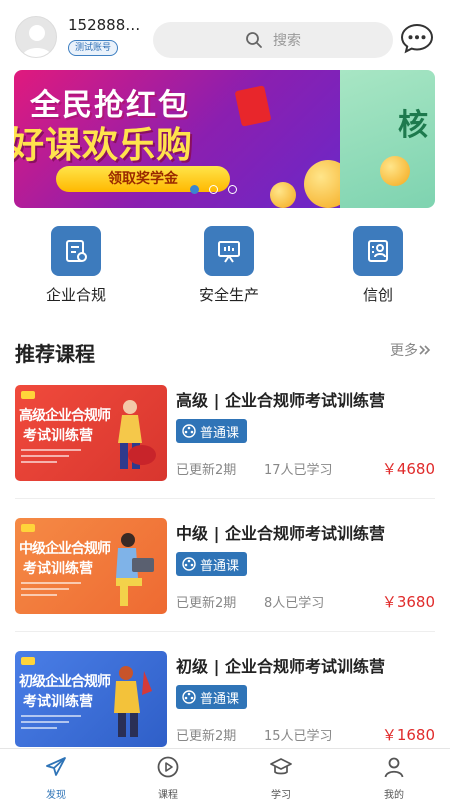  I want to click on category-safety: 安全生产, so click(229, 265).